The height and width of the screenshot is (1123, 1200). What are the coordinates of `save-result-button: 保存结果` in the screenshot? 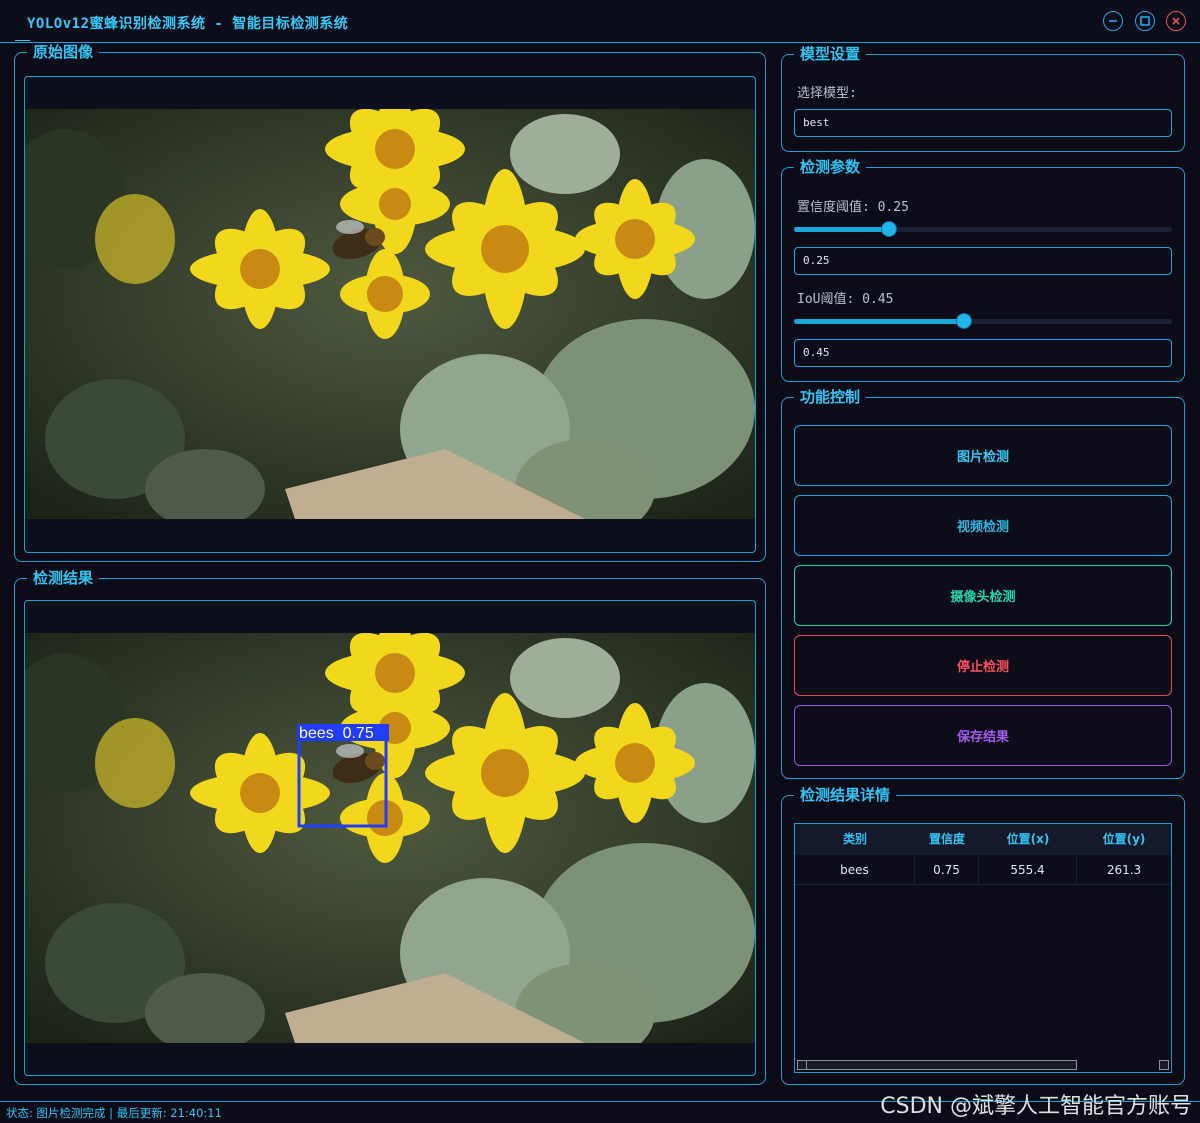 It's located at (983, 735).